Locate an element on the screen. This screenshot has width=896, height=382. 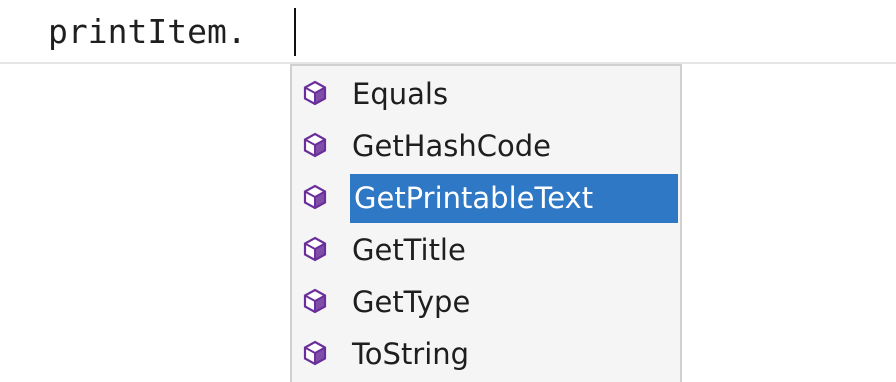
completion-item-label: GetHashCode is located at coordinates (451, 146).